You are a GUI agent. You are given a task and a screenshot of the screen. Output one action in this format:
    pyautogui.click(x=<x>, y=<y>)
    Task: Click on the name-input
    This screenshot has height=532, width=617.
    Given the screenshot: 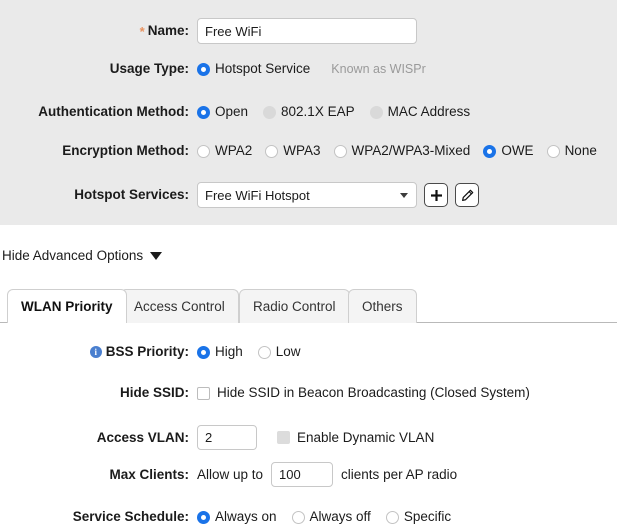 What is the action you would take?
    pyautogui.click(x=307, y=31)
    